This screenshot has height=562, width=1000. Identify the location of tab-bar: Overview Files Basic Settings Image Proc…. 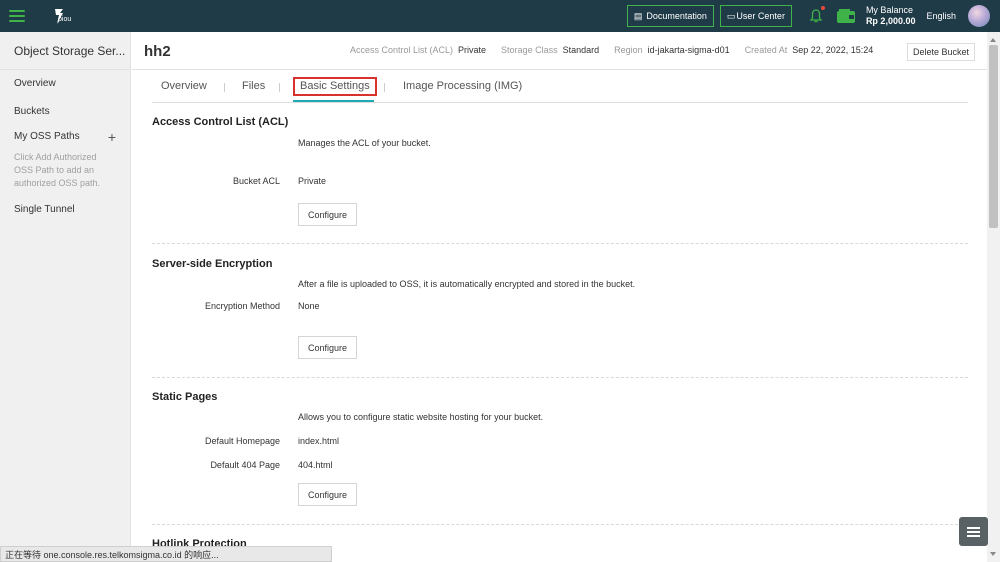
(560, 86).